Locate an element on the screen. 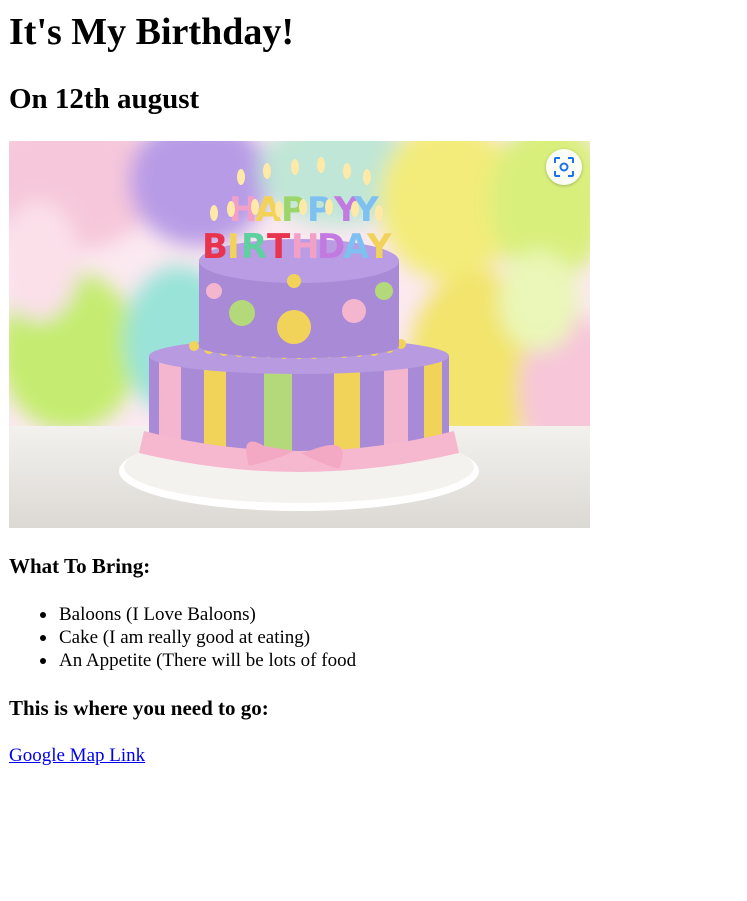  directions-heading: This is where you need to go: is located at coordinates (139, 708).